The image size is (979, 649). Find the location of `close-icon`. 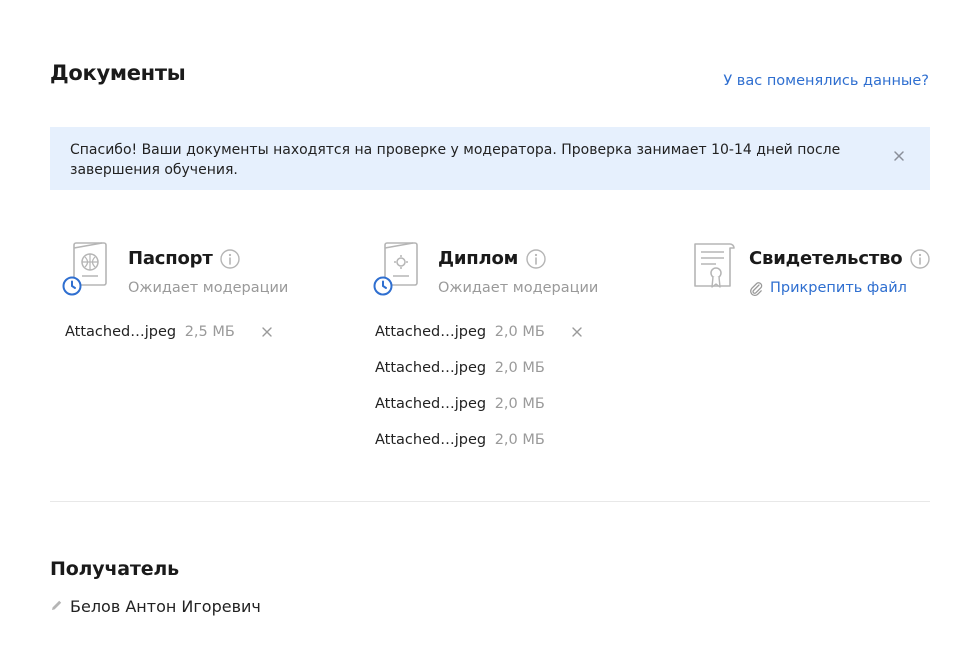

close-icon is located at coordinates (899, 156).